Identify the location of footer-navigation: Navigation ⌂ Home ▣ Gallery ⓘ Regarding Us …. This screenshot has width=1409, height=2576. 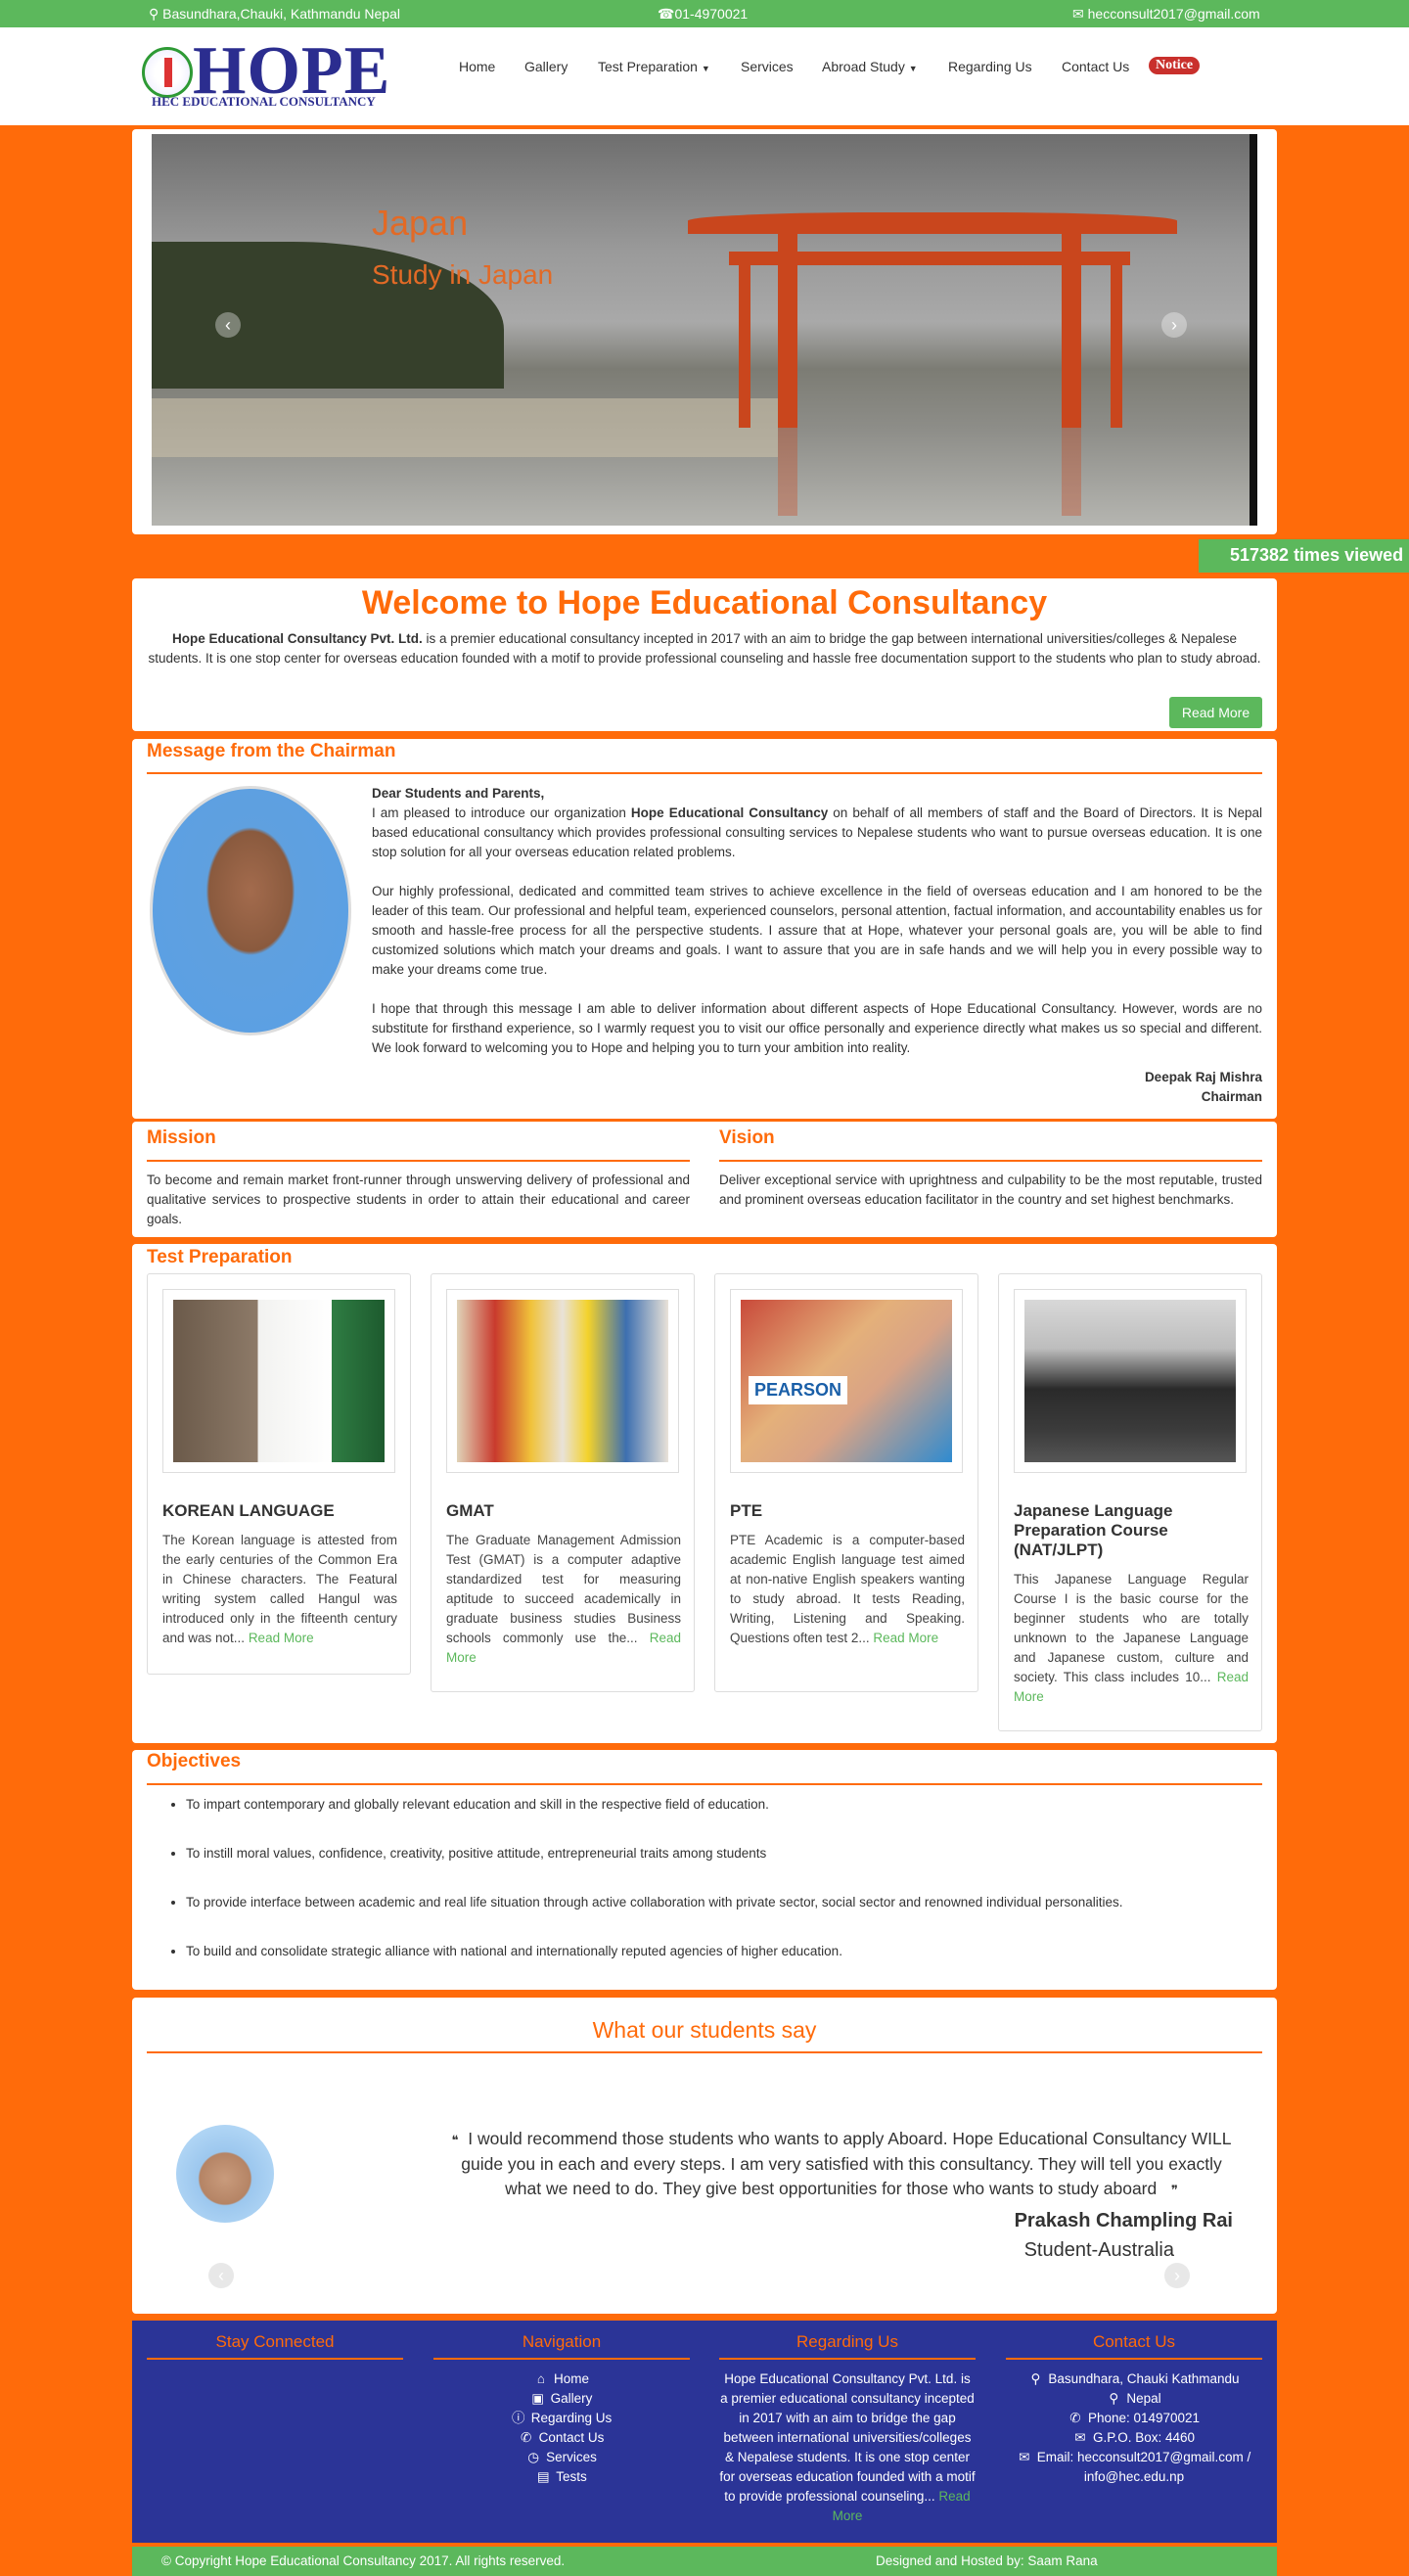
(561, 2409).